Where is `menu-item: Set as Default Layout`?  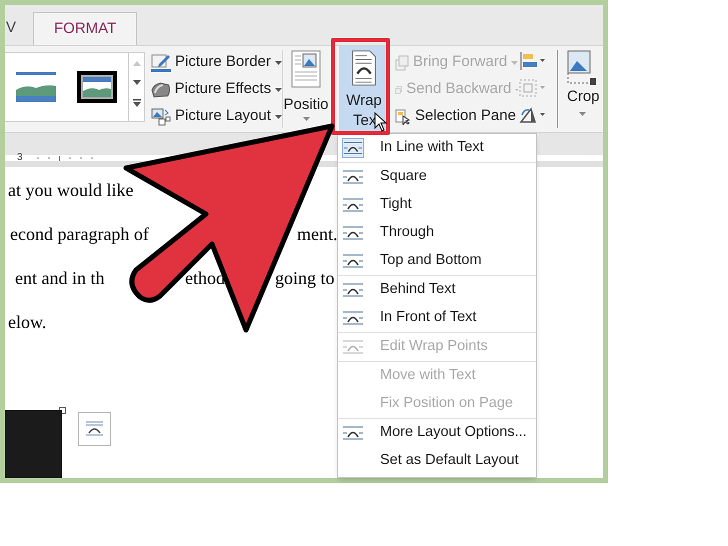
menu-item: Set as Default Layout is located at coordinates (437, 461).